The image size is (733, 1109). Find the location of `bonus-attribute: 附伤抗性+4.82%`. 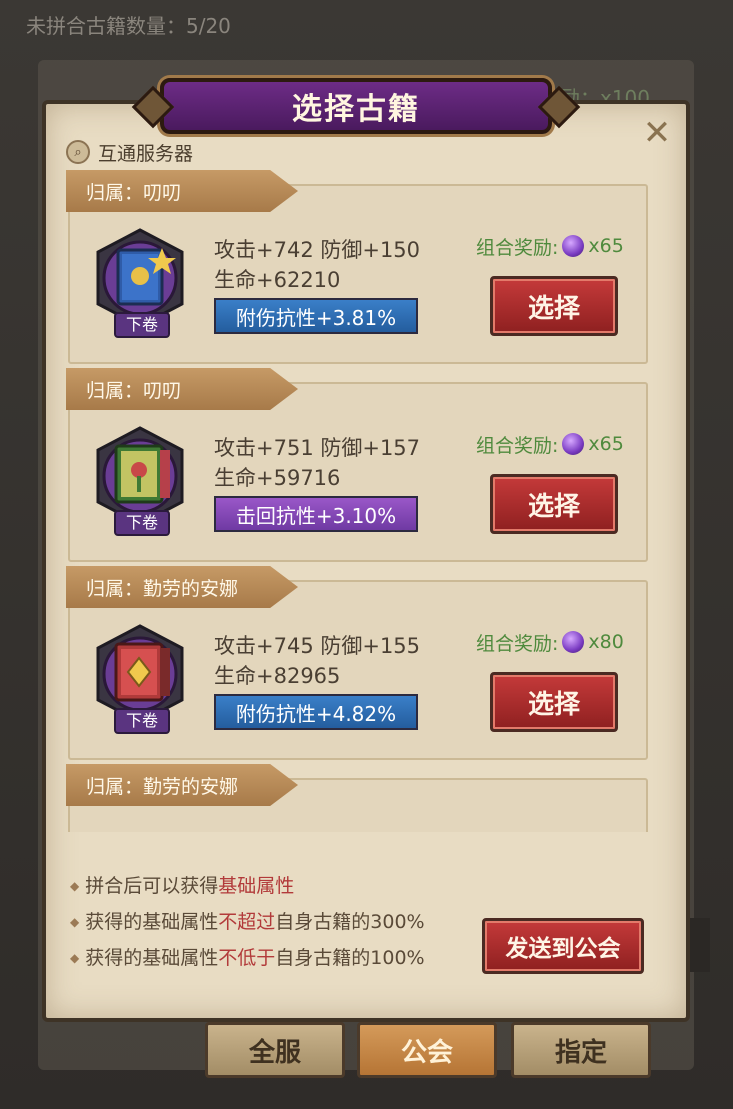

bonus-attribute: 附伤抗性+4.82% is located at coordinates (316, 712).